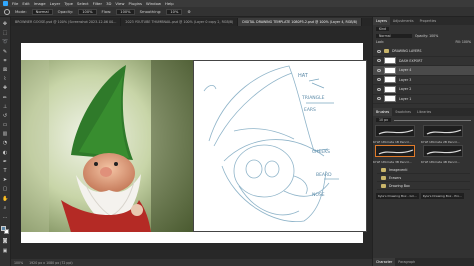  I want to click on brush-size-field: 10 px, so click(383, 120).